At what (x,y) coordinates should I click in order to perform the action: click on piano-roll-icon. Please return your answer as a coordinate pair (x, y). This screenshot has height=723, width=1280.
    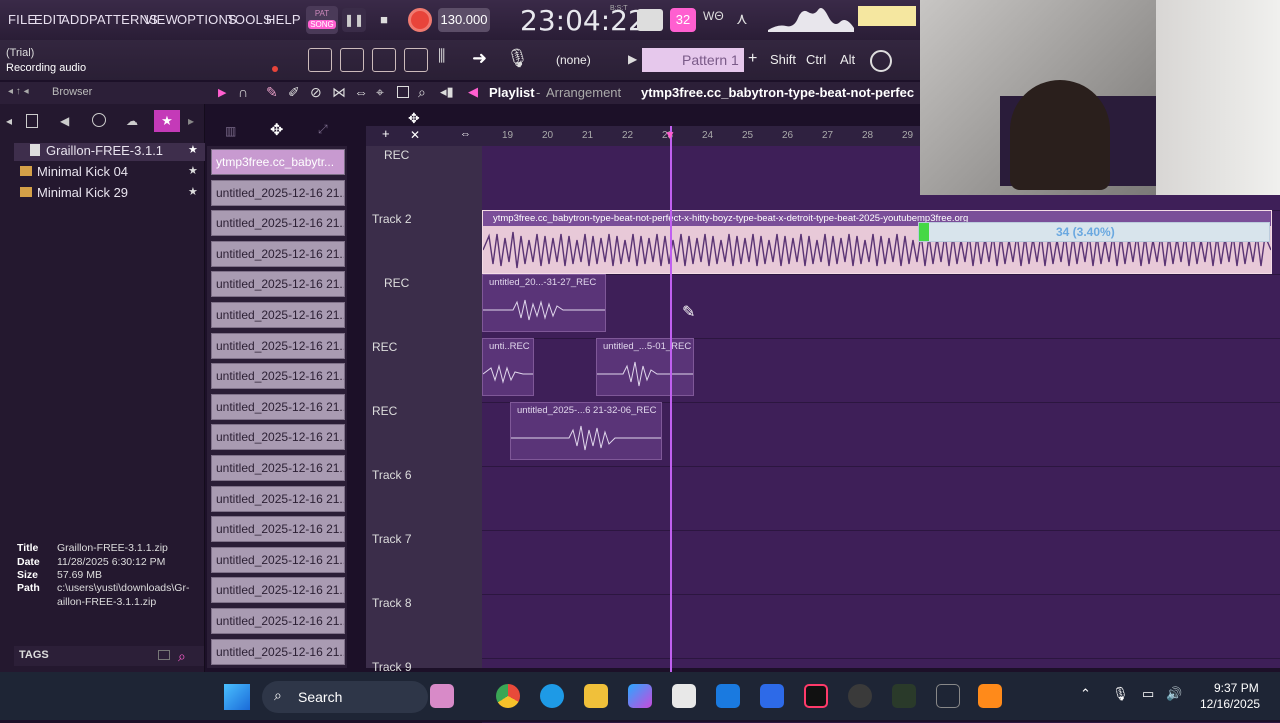
    Looking at the image, I should click on (384, 60).